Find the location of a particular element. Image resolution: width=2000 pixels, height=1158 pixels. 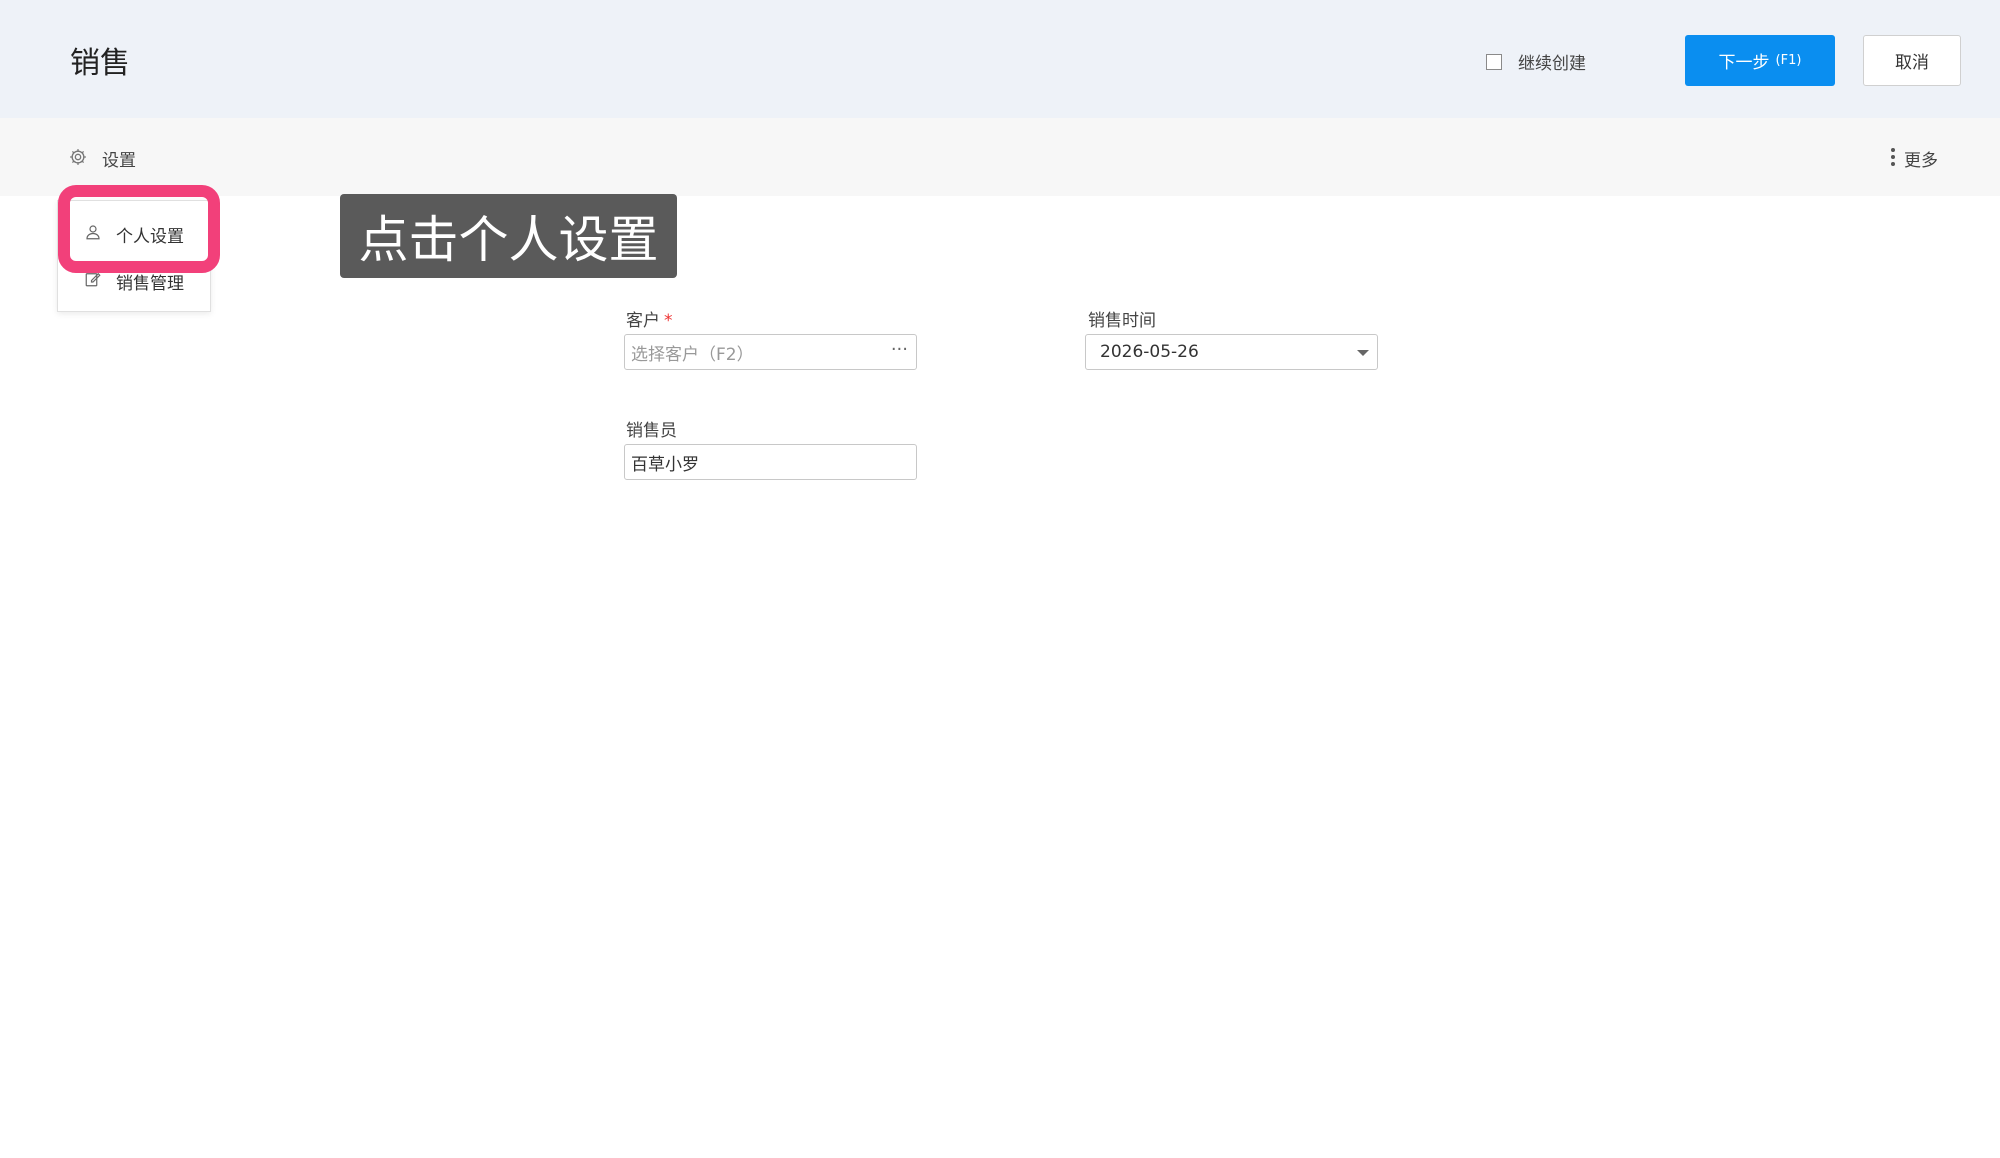

sale-time-value: 2026-05-26 is located at coordinates (1149, 352).